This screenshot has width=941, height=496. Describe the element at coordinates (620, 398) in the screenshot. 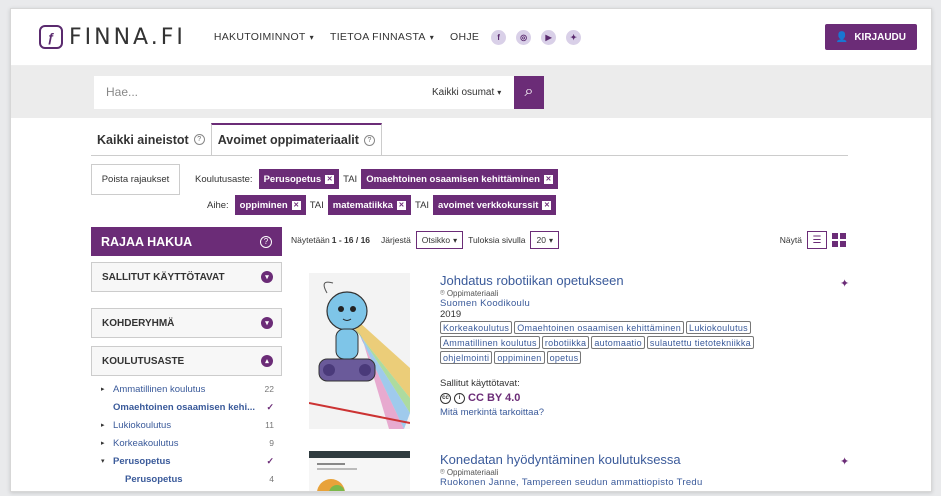

I see `license: cc i CC BY 4.0` at that location.